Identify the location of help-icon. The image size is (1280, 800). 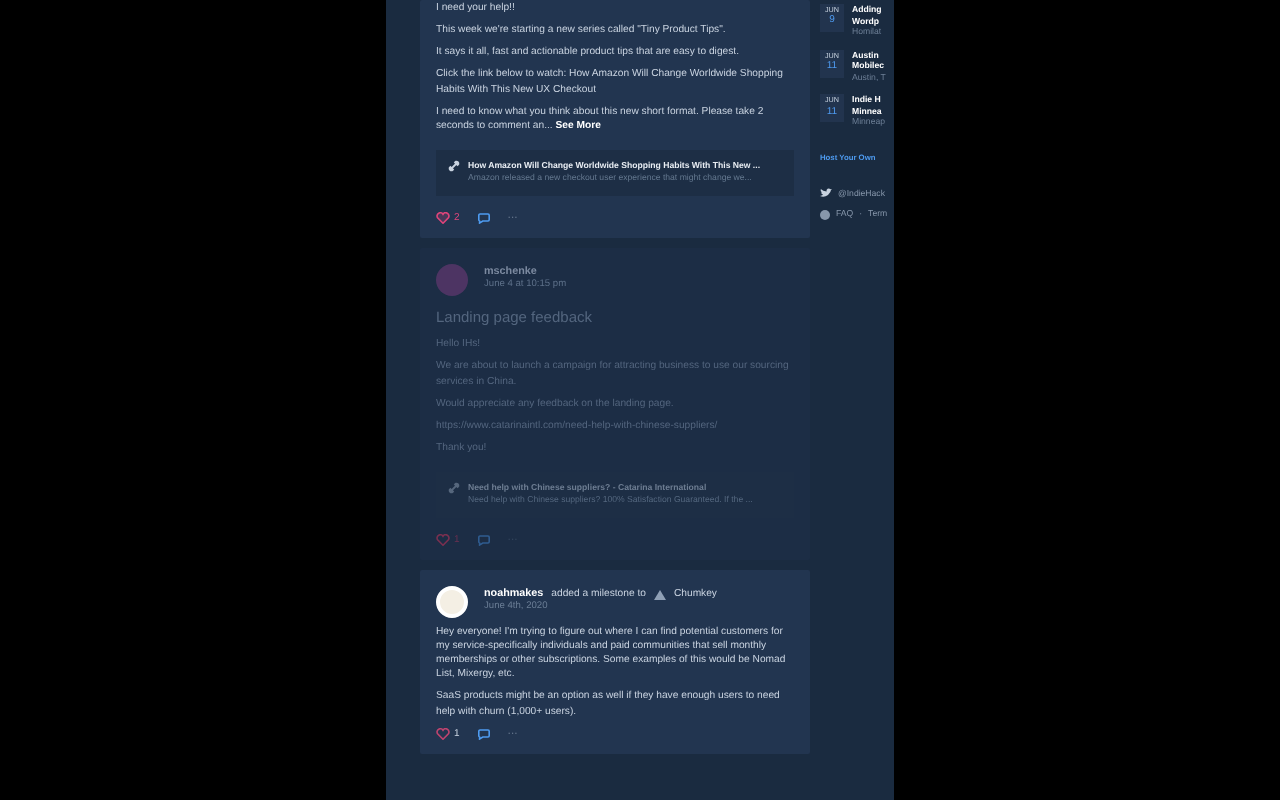
(825, 214).